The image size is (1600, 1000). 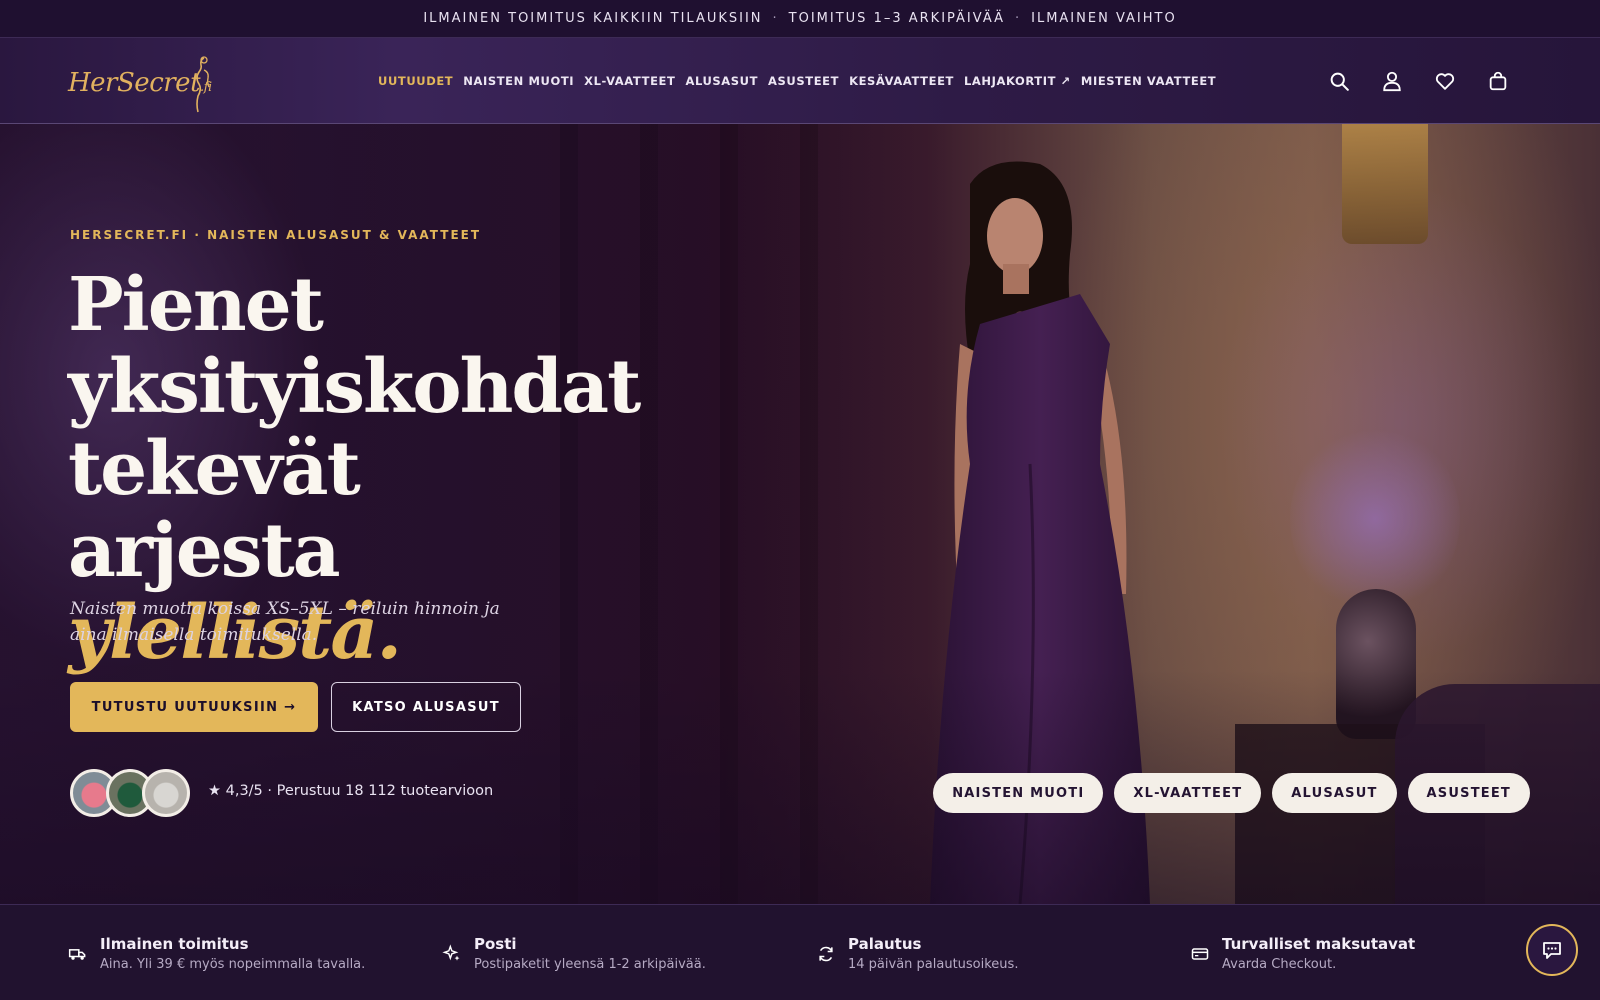 What do you see at coordinates (1104, 18) in the screenshot?
I see `announcement-item: ILMAINEN VAIHTO` at bounding box center [1104, 18].